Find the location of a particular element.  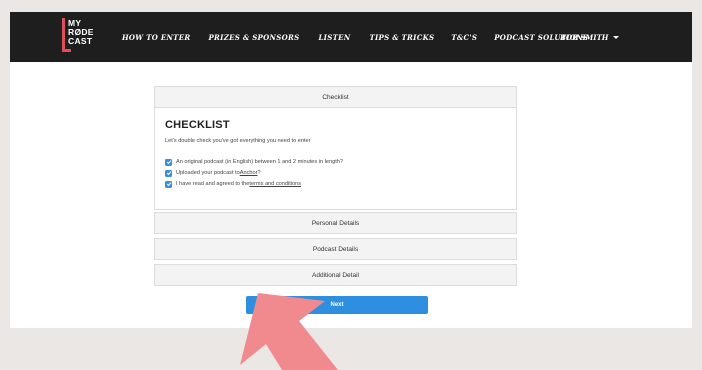

nav-listen: LISTEN is located at coordinates (334, 37).